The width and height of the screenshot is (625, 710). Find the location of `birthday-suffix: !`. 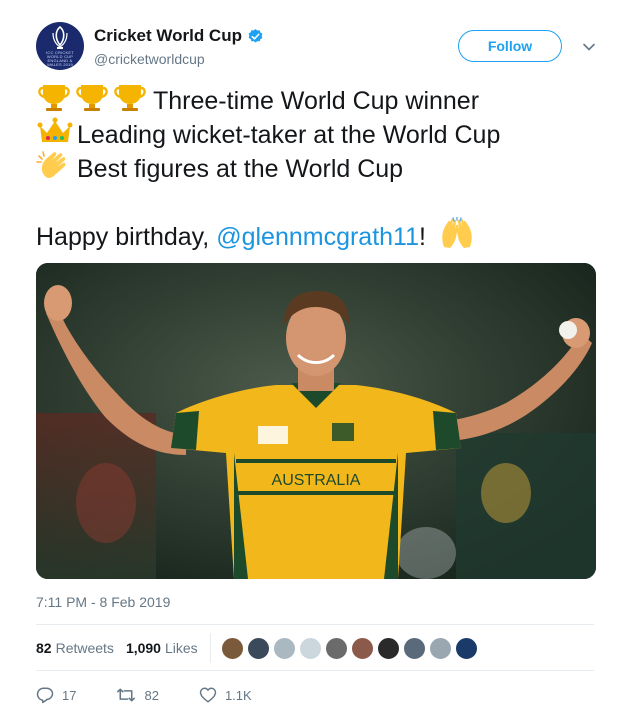

birthday-suffix: ! is located at coordinates (422, 237).